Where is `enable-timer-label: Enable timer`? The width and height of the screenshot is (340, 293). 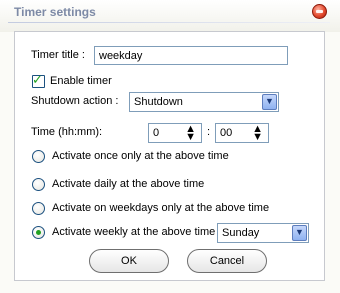
enable-timer-label: Enable timer is located at coordinates (81, 81).